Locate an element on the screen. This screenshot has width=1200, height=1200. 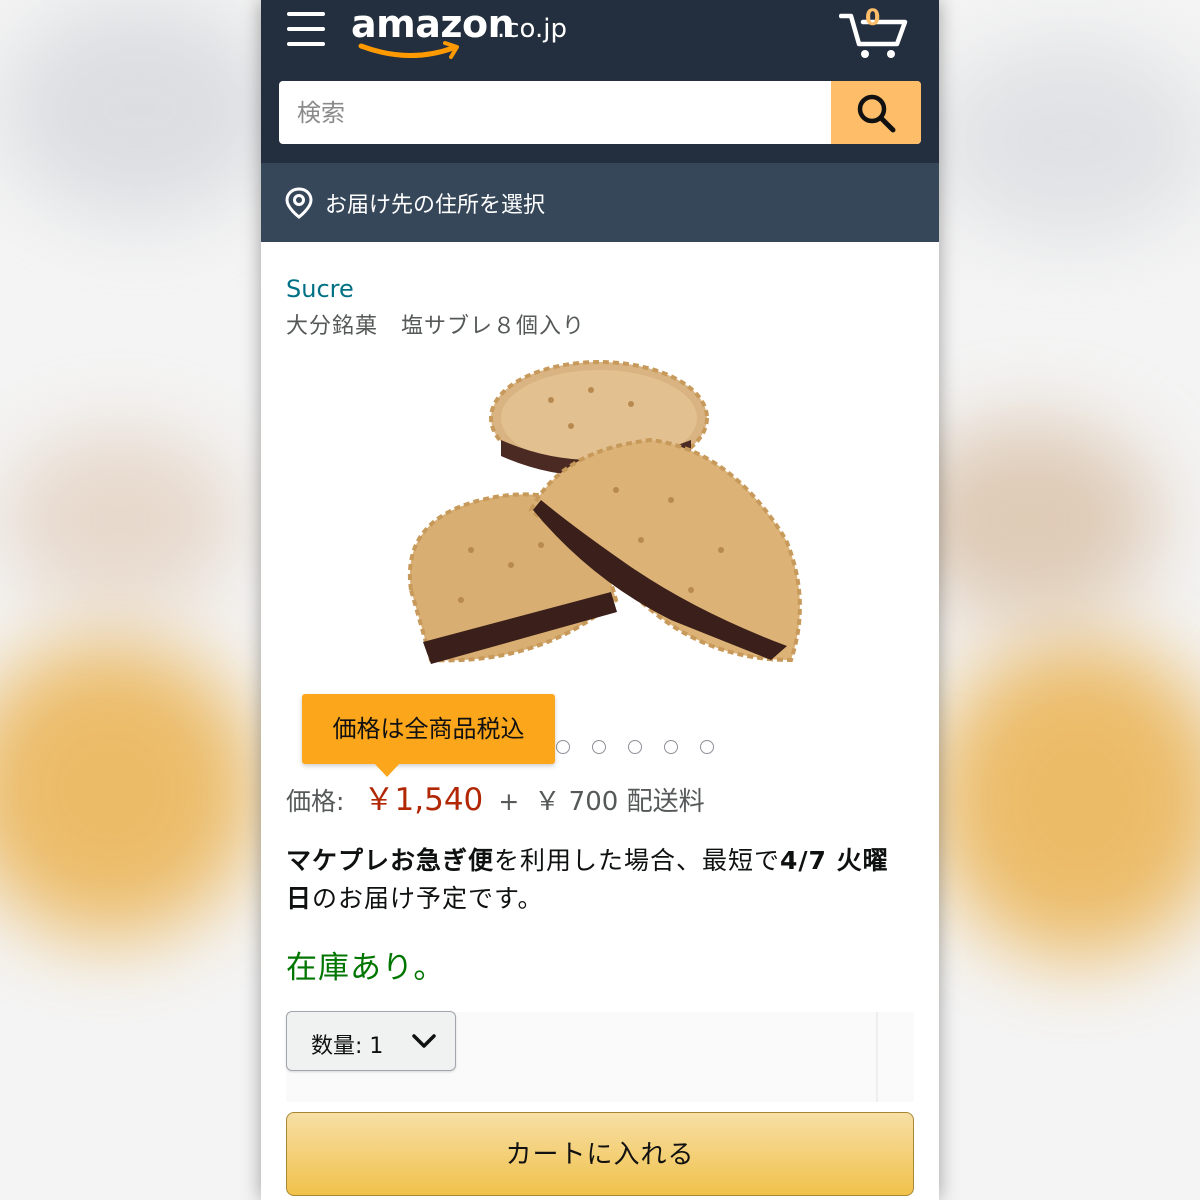
top-nav-bar: amazon .co.jp 0 is located at coordinates (600, 81).